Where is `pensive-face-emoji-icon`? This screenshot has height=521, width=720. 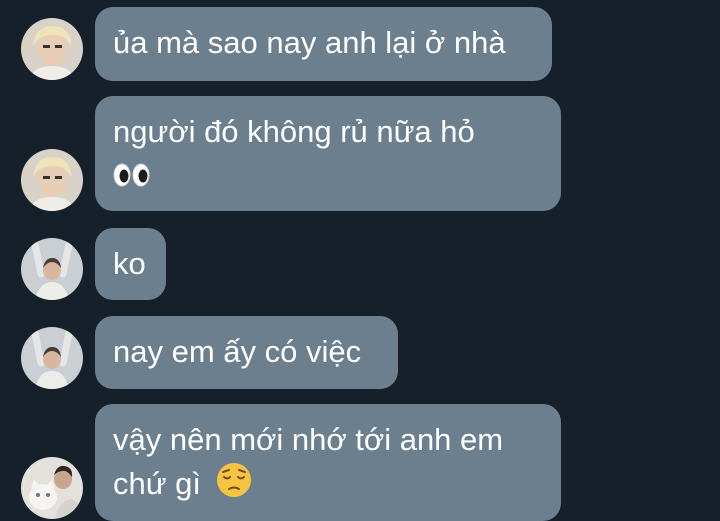 pensive-face-emoji-icon is located at coordinates (234, 486).